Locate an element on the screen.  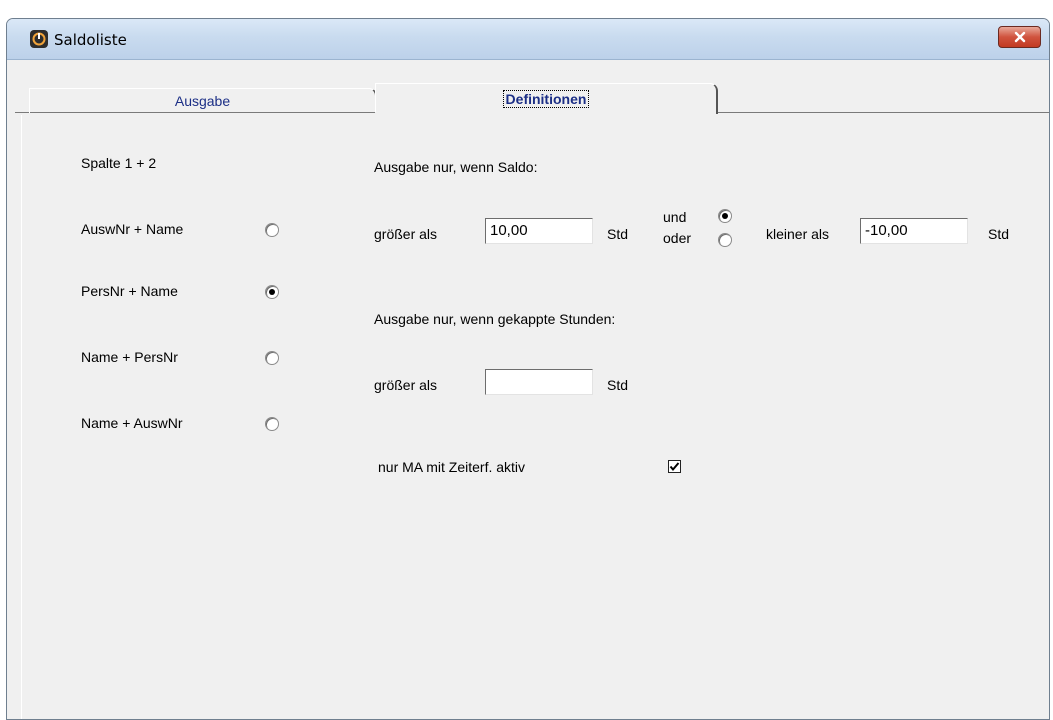
columns-heading: Spalte 1 + 2 is located at coordinates (119, 163).